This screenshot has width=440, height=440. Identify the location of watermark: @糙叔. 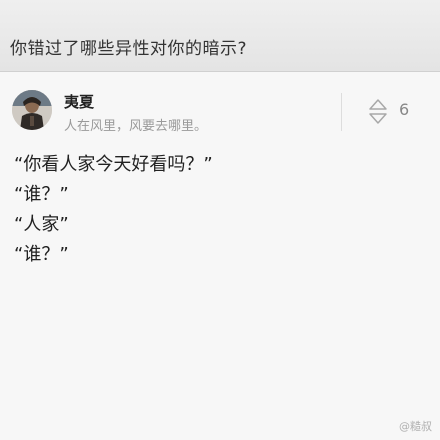
(415, 426).